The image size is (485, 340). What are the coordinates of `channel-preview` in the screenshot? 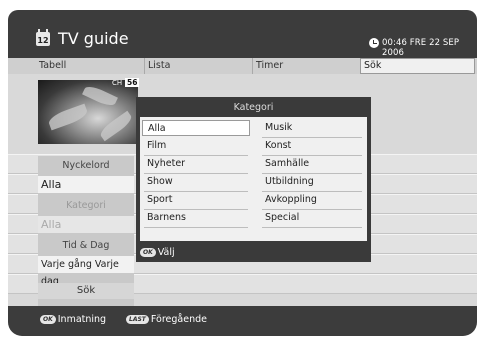 It's located at (88, 112).